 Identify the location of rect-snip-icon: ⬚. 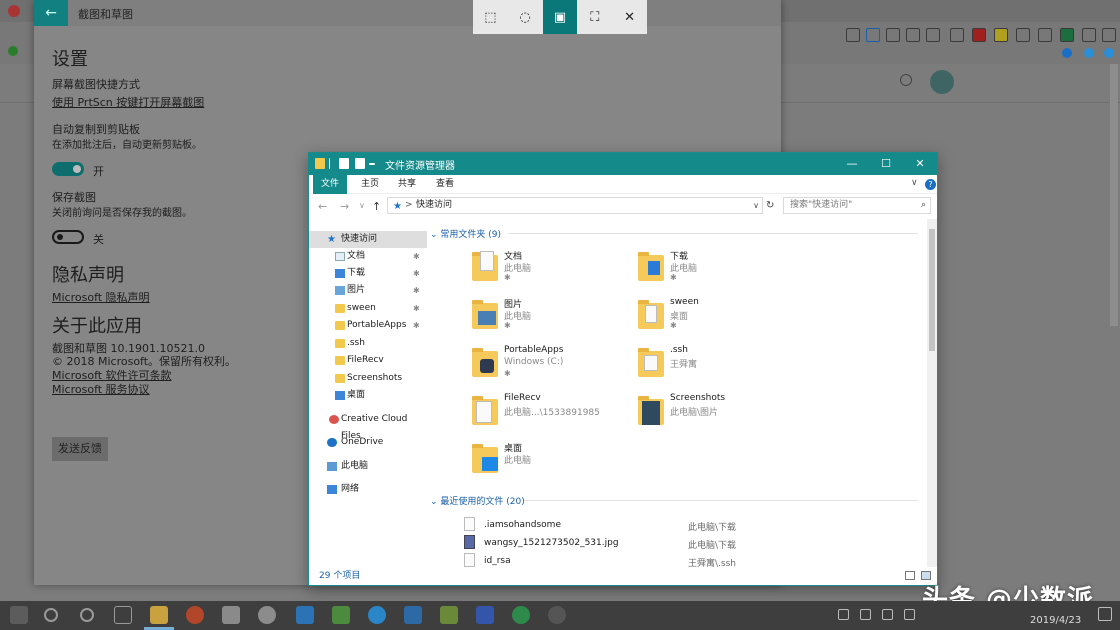
(490, 17).